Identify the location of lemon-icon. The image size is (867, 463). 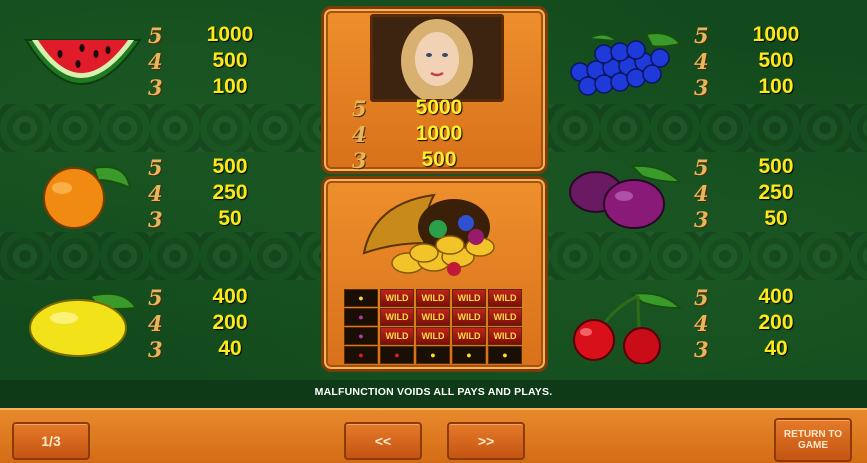
(83, 326).